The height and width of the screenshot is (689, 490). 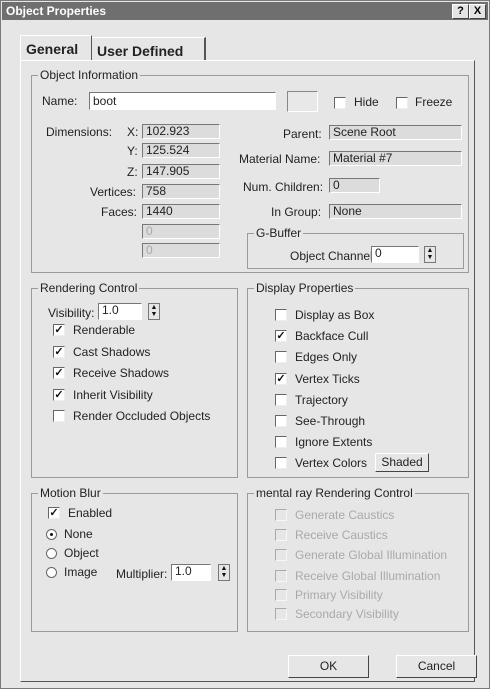 What do you see at coordinates (132, 172) in the screenshot?
I see `z-label: Z:` at bounding box center [132, 172].